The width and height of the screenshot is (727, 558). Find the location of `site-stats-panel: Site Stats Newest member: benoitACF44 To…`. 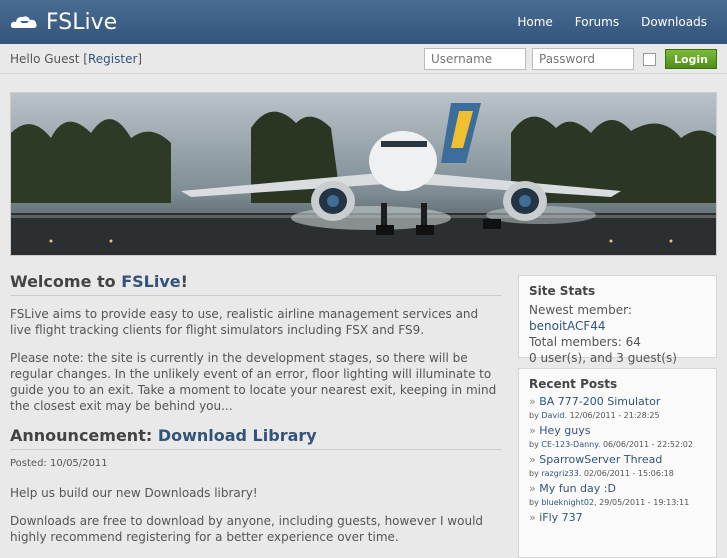

site-stats-panel: Site Stats Newest member: benoitACF44 To… is located at coordinates (617, 328).